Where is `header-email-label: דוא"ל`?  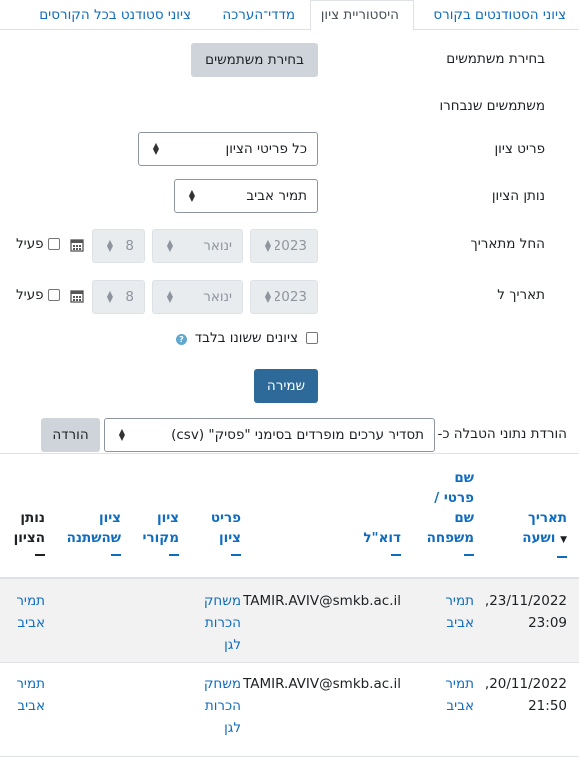
header-email-label: דוא"ל is located at coordinates (382, 538).